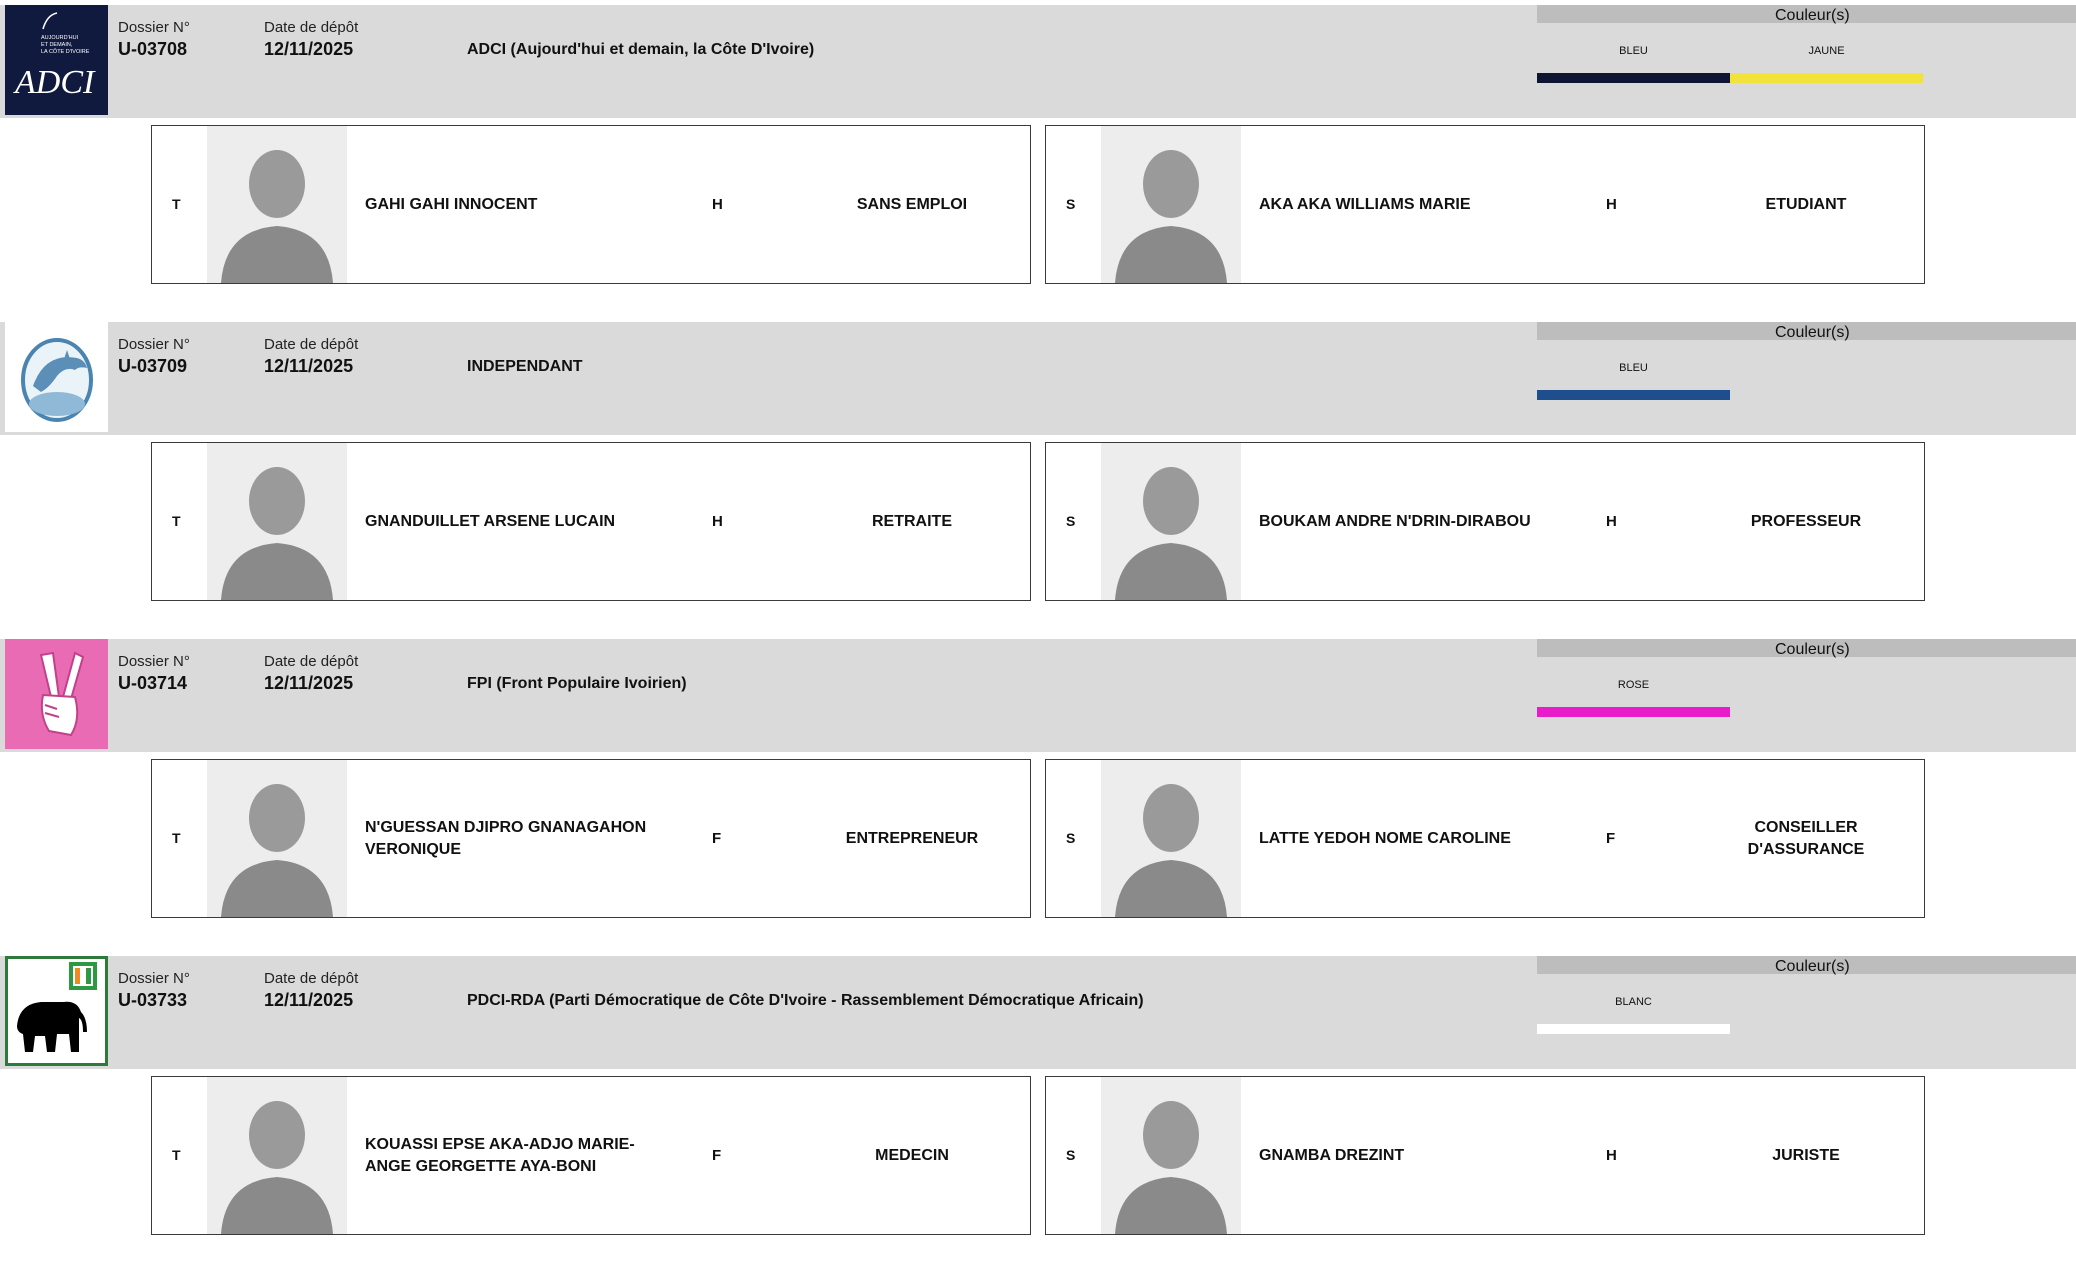 The width and height of the screenshot is (2076, 1266). I want to click on color-swatch: BLANC, so click(1633, 1011).